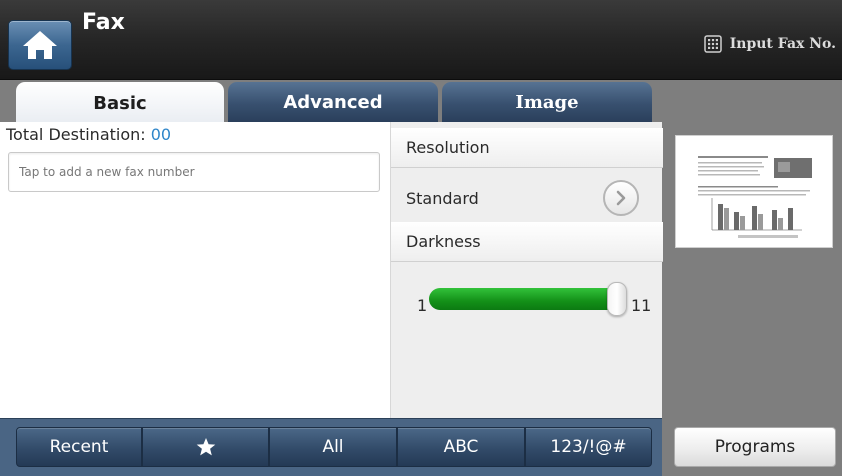 The height and width of the screenshot is (476, 842). I want to click on darkness-slider-fill, so click(527, 299).